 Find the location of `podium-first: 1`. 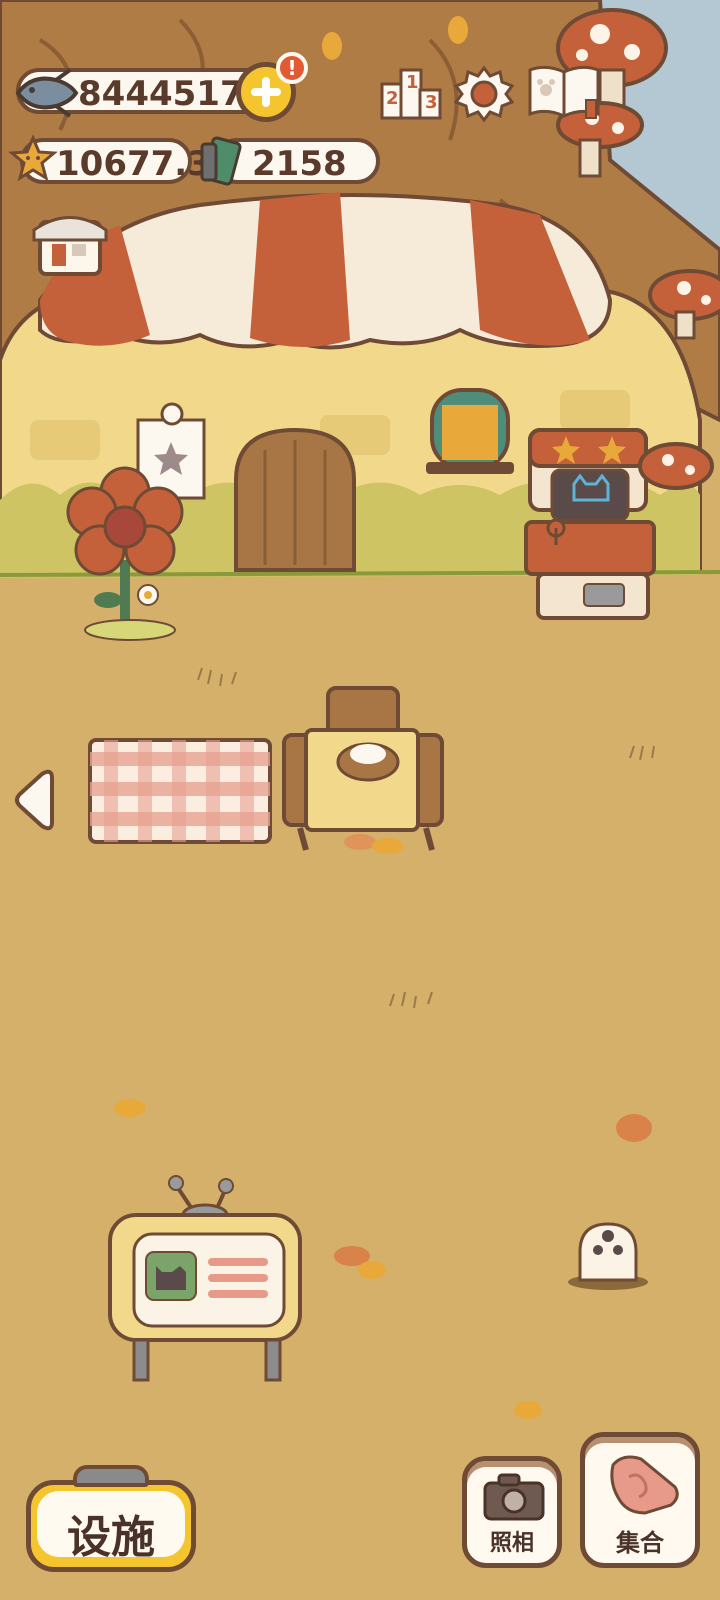

podium-first: 1 is located at coordinates (412, 82).